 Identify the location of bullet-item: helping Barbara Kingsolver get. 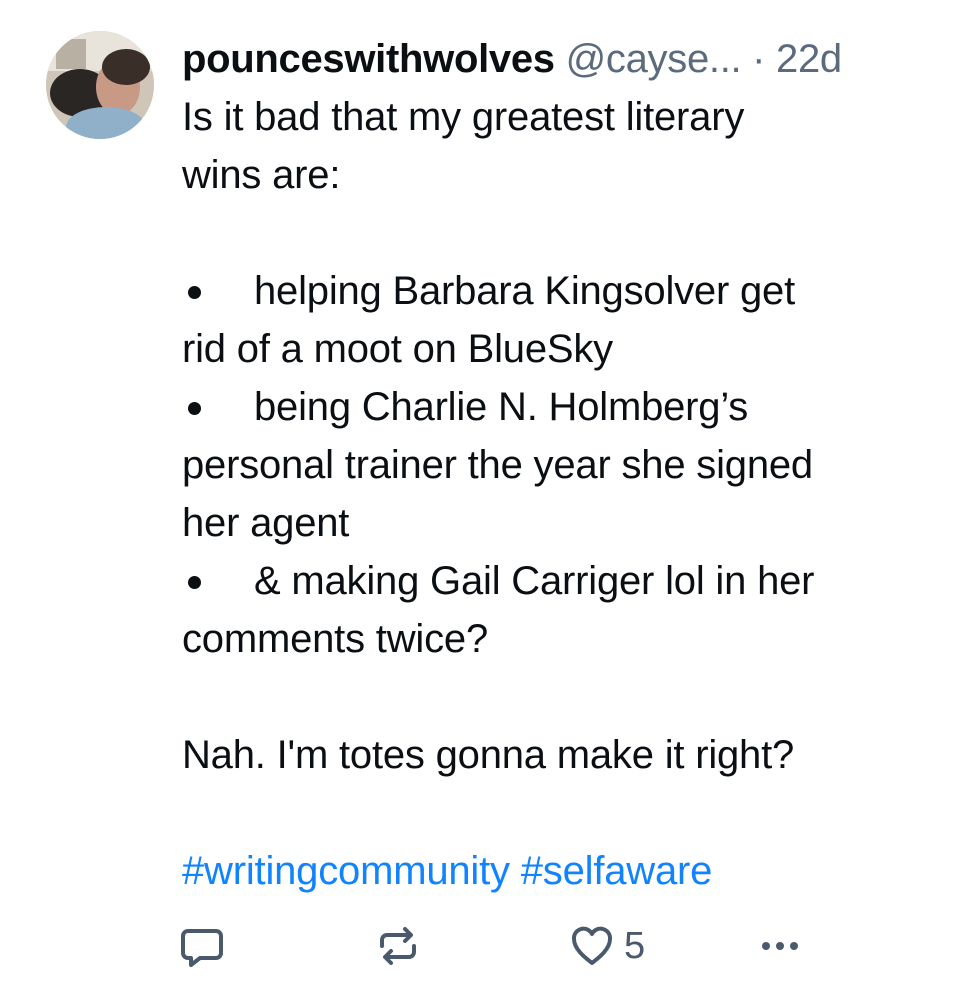
(562, 291).